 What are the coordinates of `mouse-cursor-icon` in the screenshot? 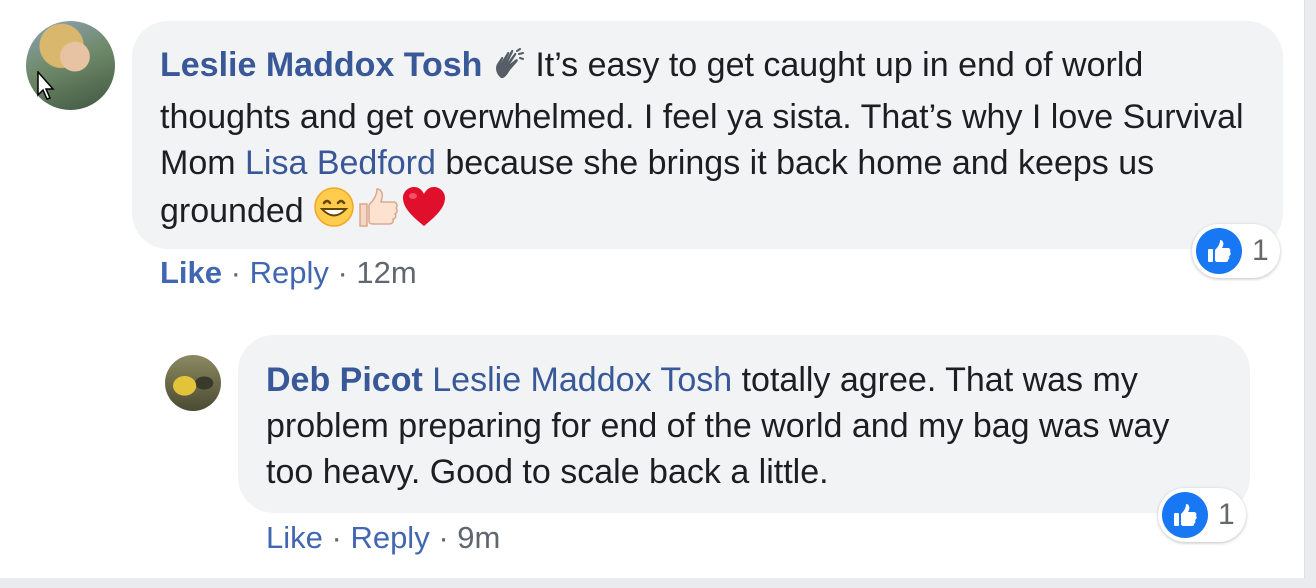 It's located at (46, 85).